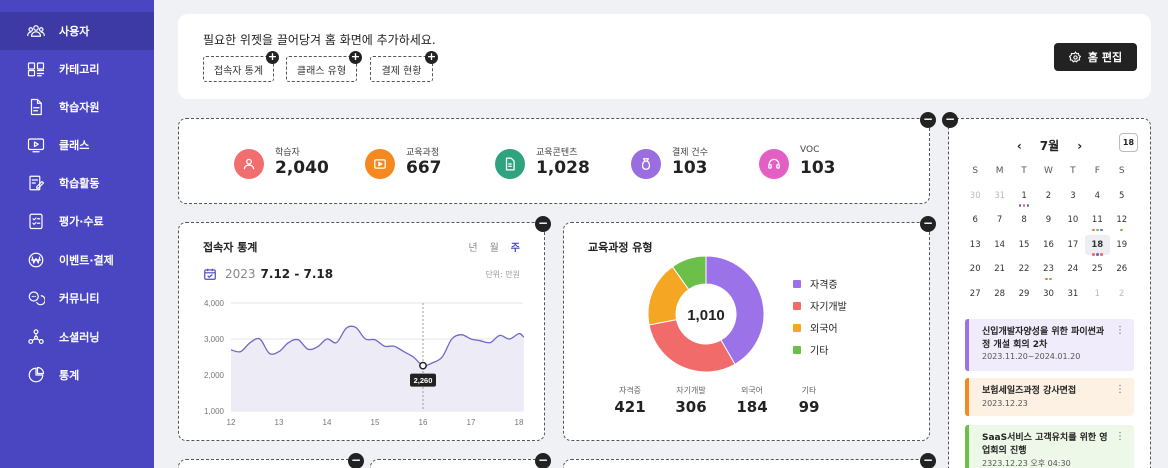 This screenshot has width=1168, height=468. I want to click on highlight-point, so click(423, 365).